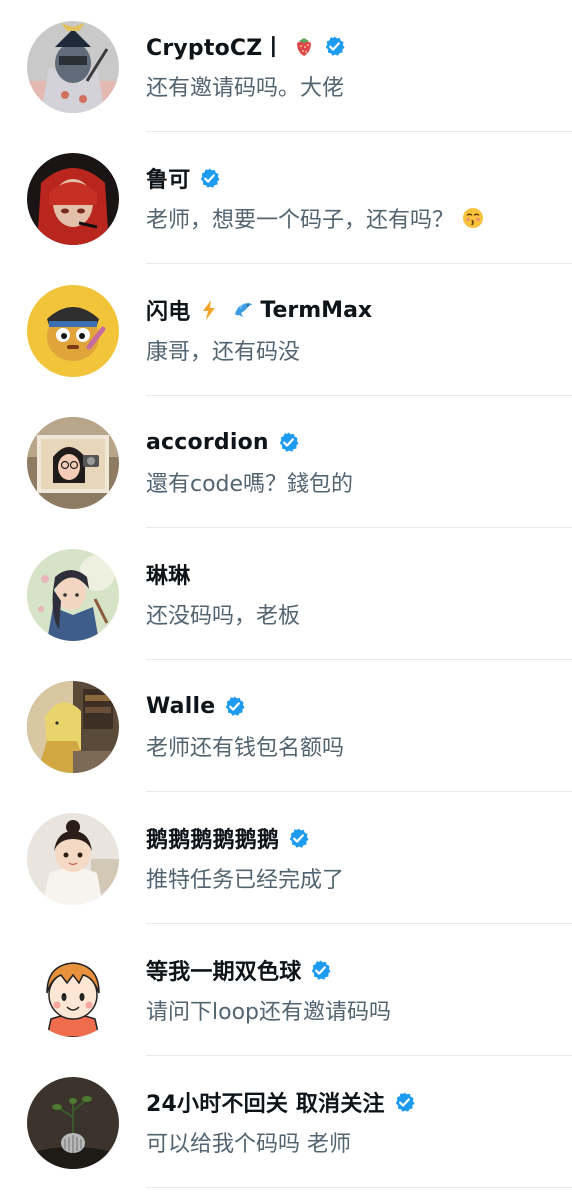  I want to click on conversation-item: 鹅鹅鹅鹅鹅鹅 推特任务已经完成了, so click(286, 858).